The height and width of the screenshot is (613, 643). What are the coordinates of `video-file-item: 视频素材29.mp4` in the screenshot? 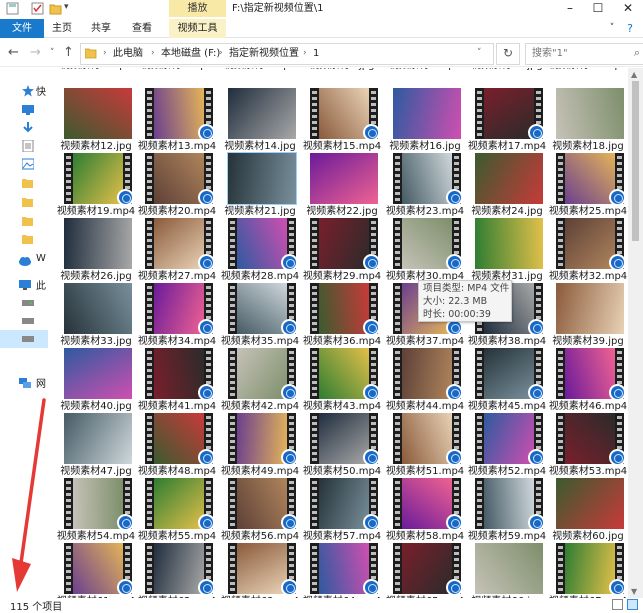 It's located at (342, 248).